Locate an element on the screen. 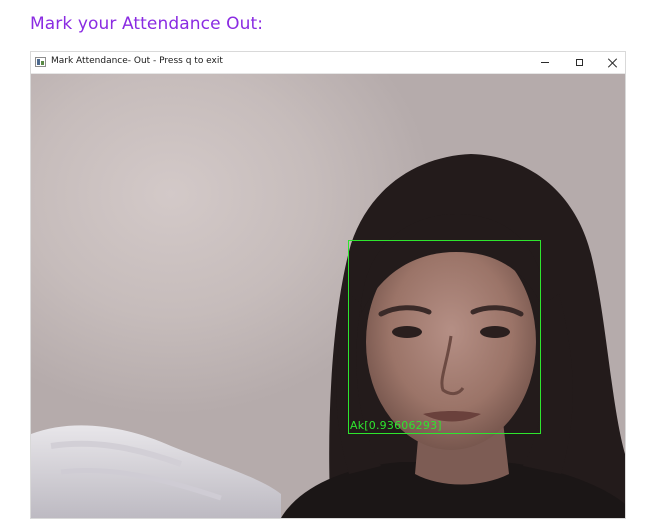 The image size is (660, 532). face-detection-label: Ak[0.93606293] is located at coordinates (396, 425).